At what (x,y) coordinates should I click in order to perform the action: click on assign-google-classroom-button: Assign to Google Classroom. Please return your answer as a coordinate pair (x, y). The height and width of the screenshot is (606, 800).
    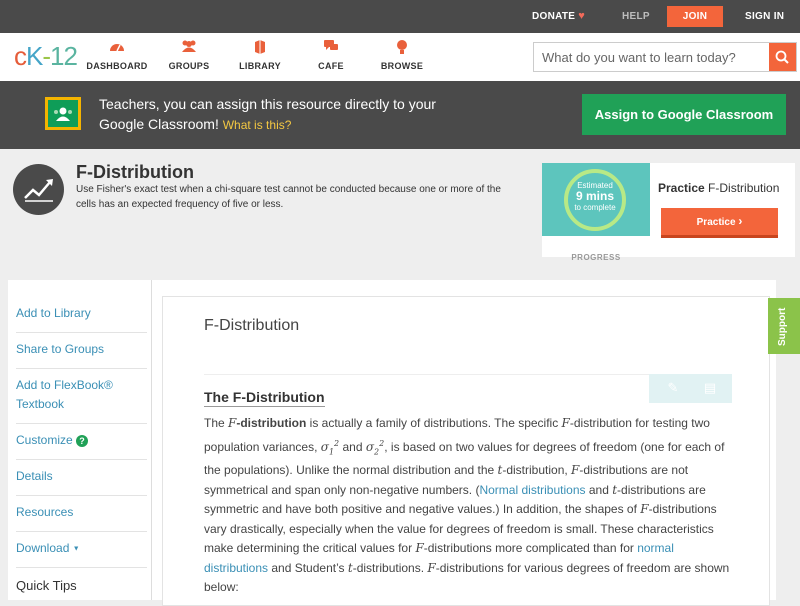
    Looking at the image, I should click on (684, 114).